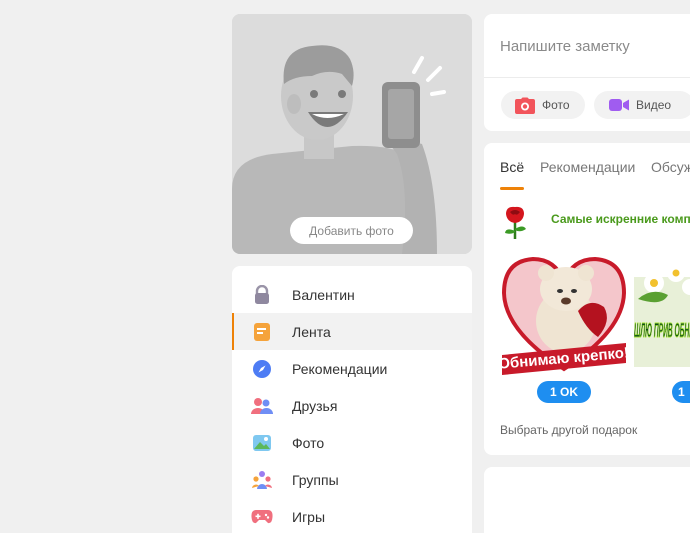 The image size is (690, 533). Describe the element at coordinates (662, 331) in the screenshot. I see `gift2-caption: ШЛЮ ПРИВ ОБНИ` at that location.